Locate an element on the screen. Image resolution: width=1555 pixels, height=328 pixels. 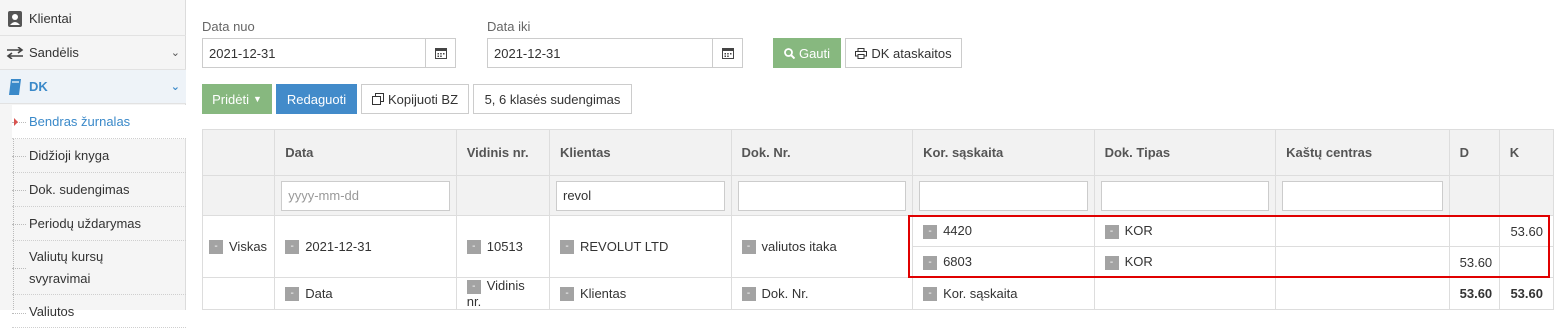
total-credit: 53.60 is located at coordinates (1526, 293).